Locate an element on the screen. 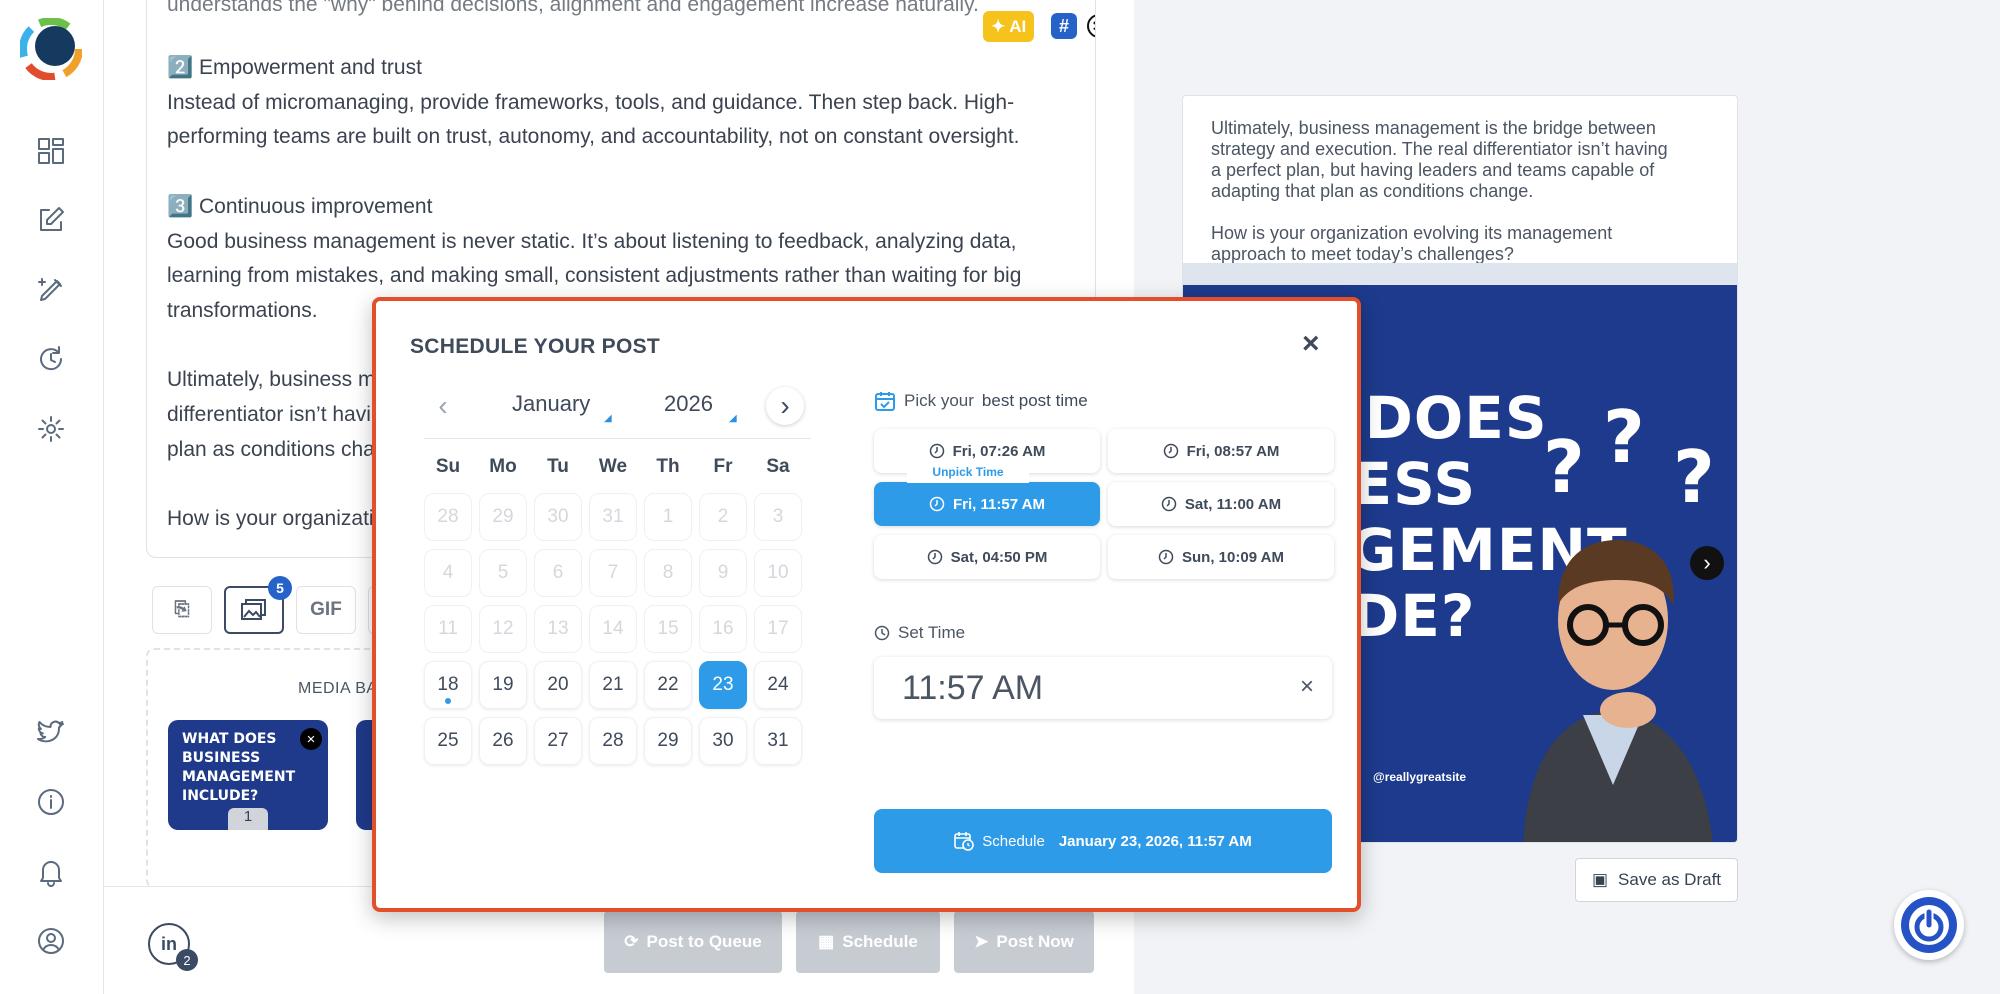  calendar-day-selected: 23 is located at coordinates (723, 685).